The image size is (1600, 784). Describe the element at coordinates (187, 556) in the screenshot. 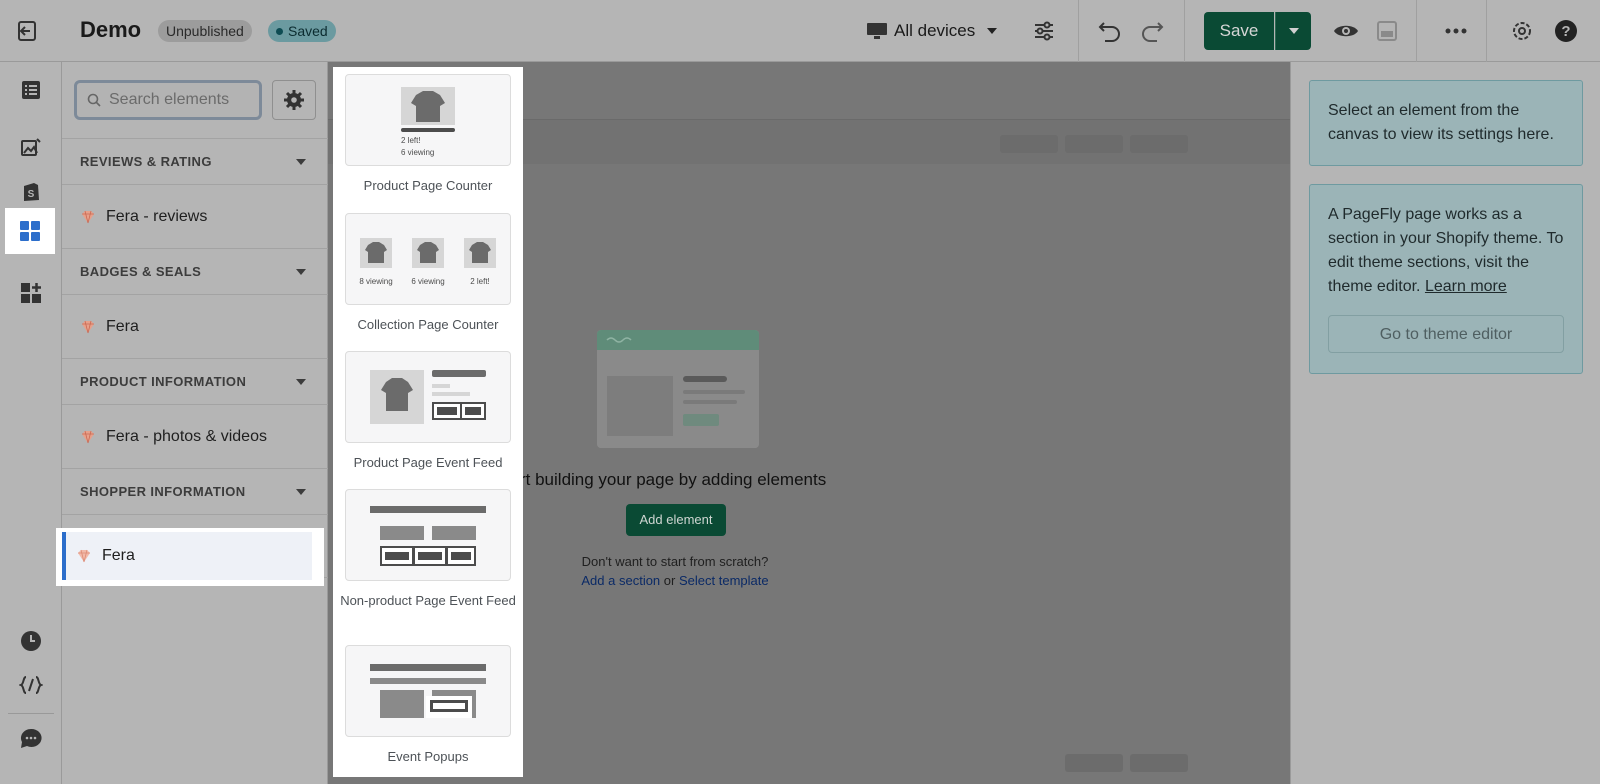

I see `selected-item-row: Fera` at that location.